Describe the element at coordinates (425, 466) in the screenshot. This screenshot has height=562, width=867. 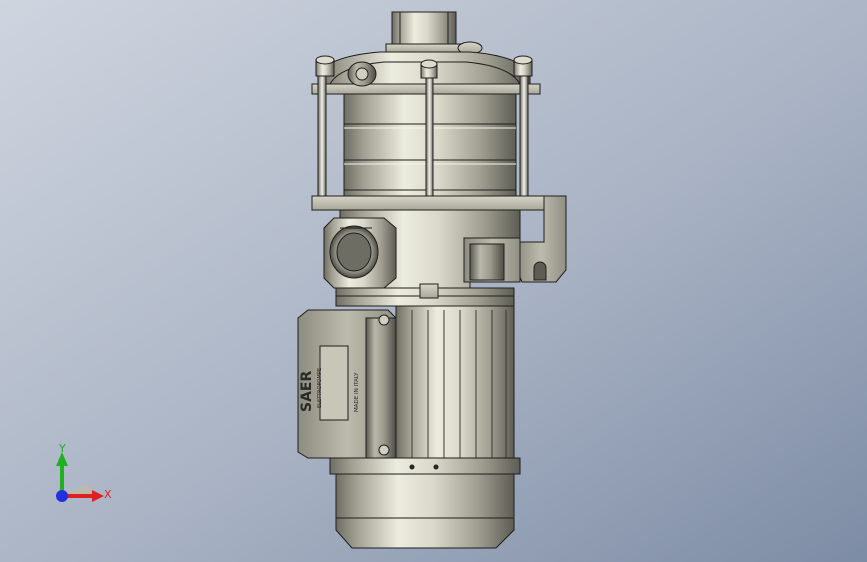
I see `motor-end-ring` at that location.